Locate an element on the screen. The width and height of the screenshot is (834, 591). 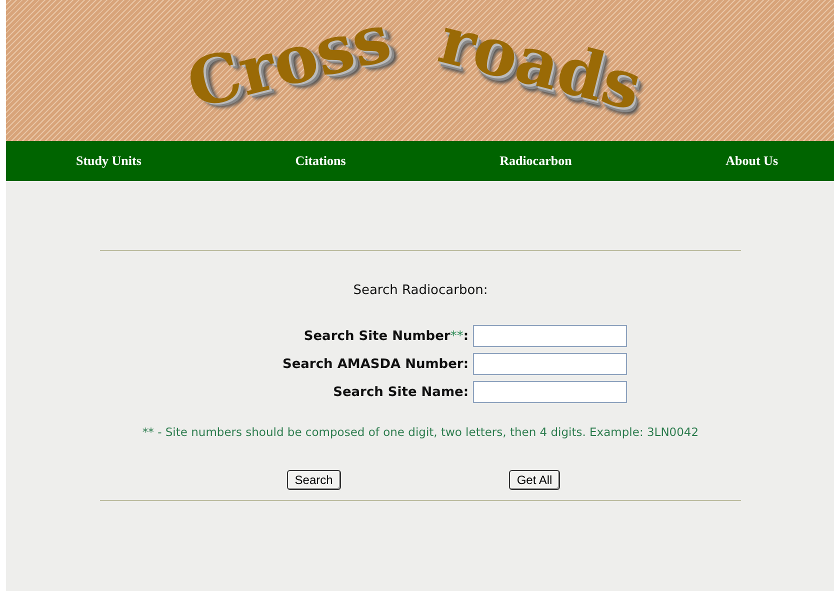
nav-link: About Us is located at coordinates (752, 161).